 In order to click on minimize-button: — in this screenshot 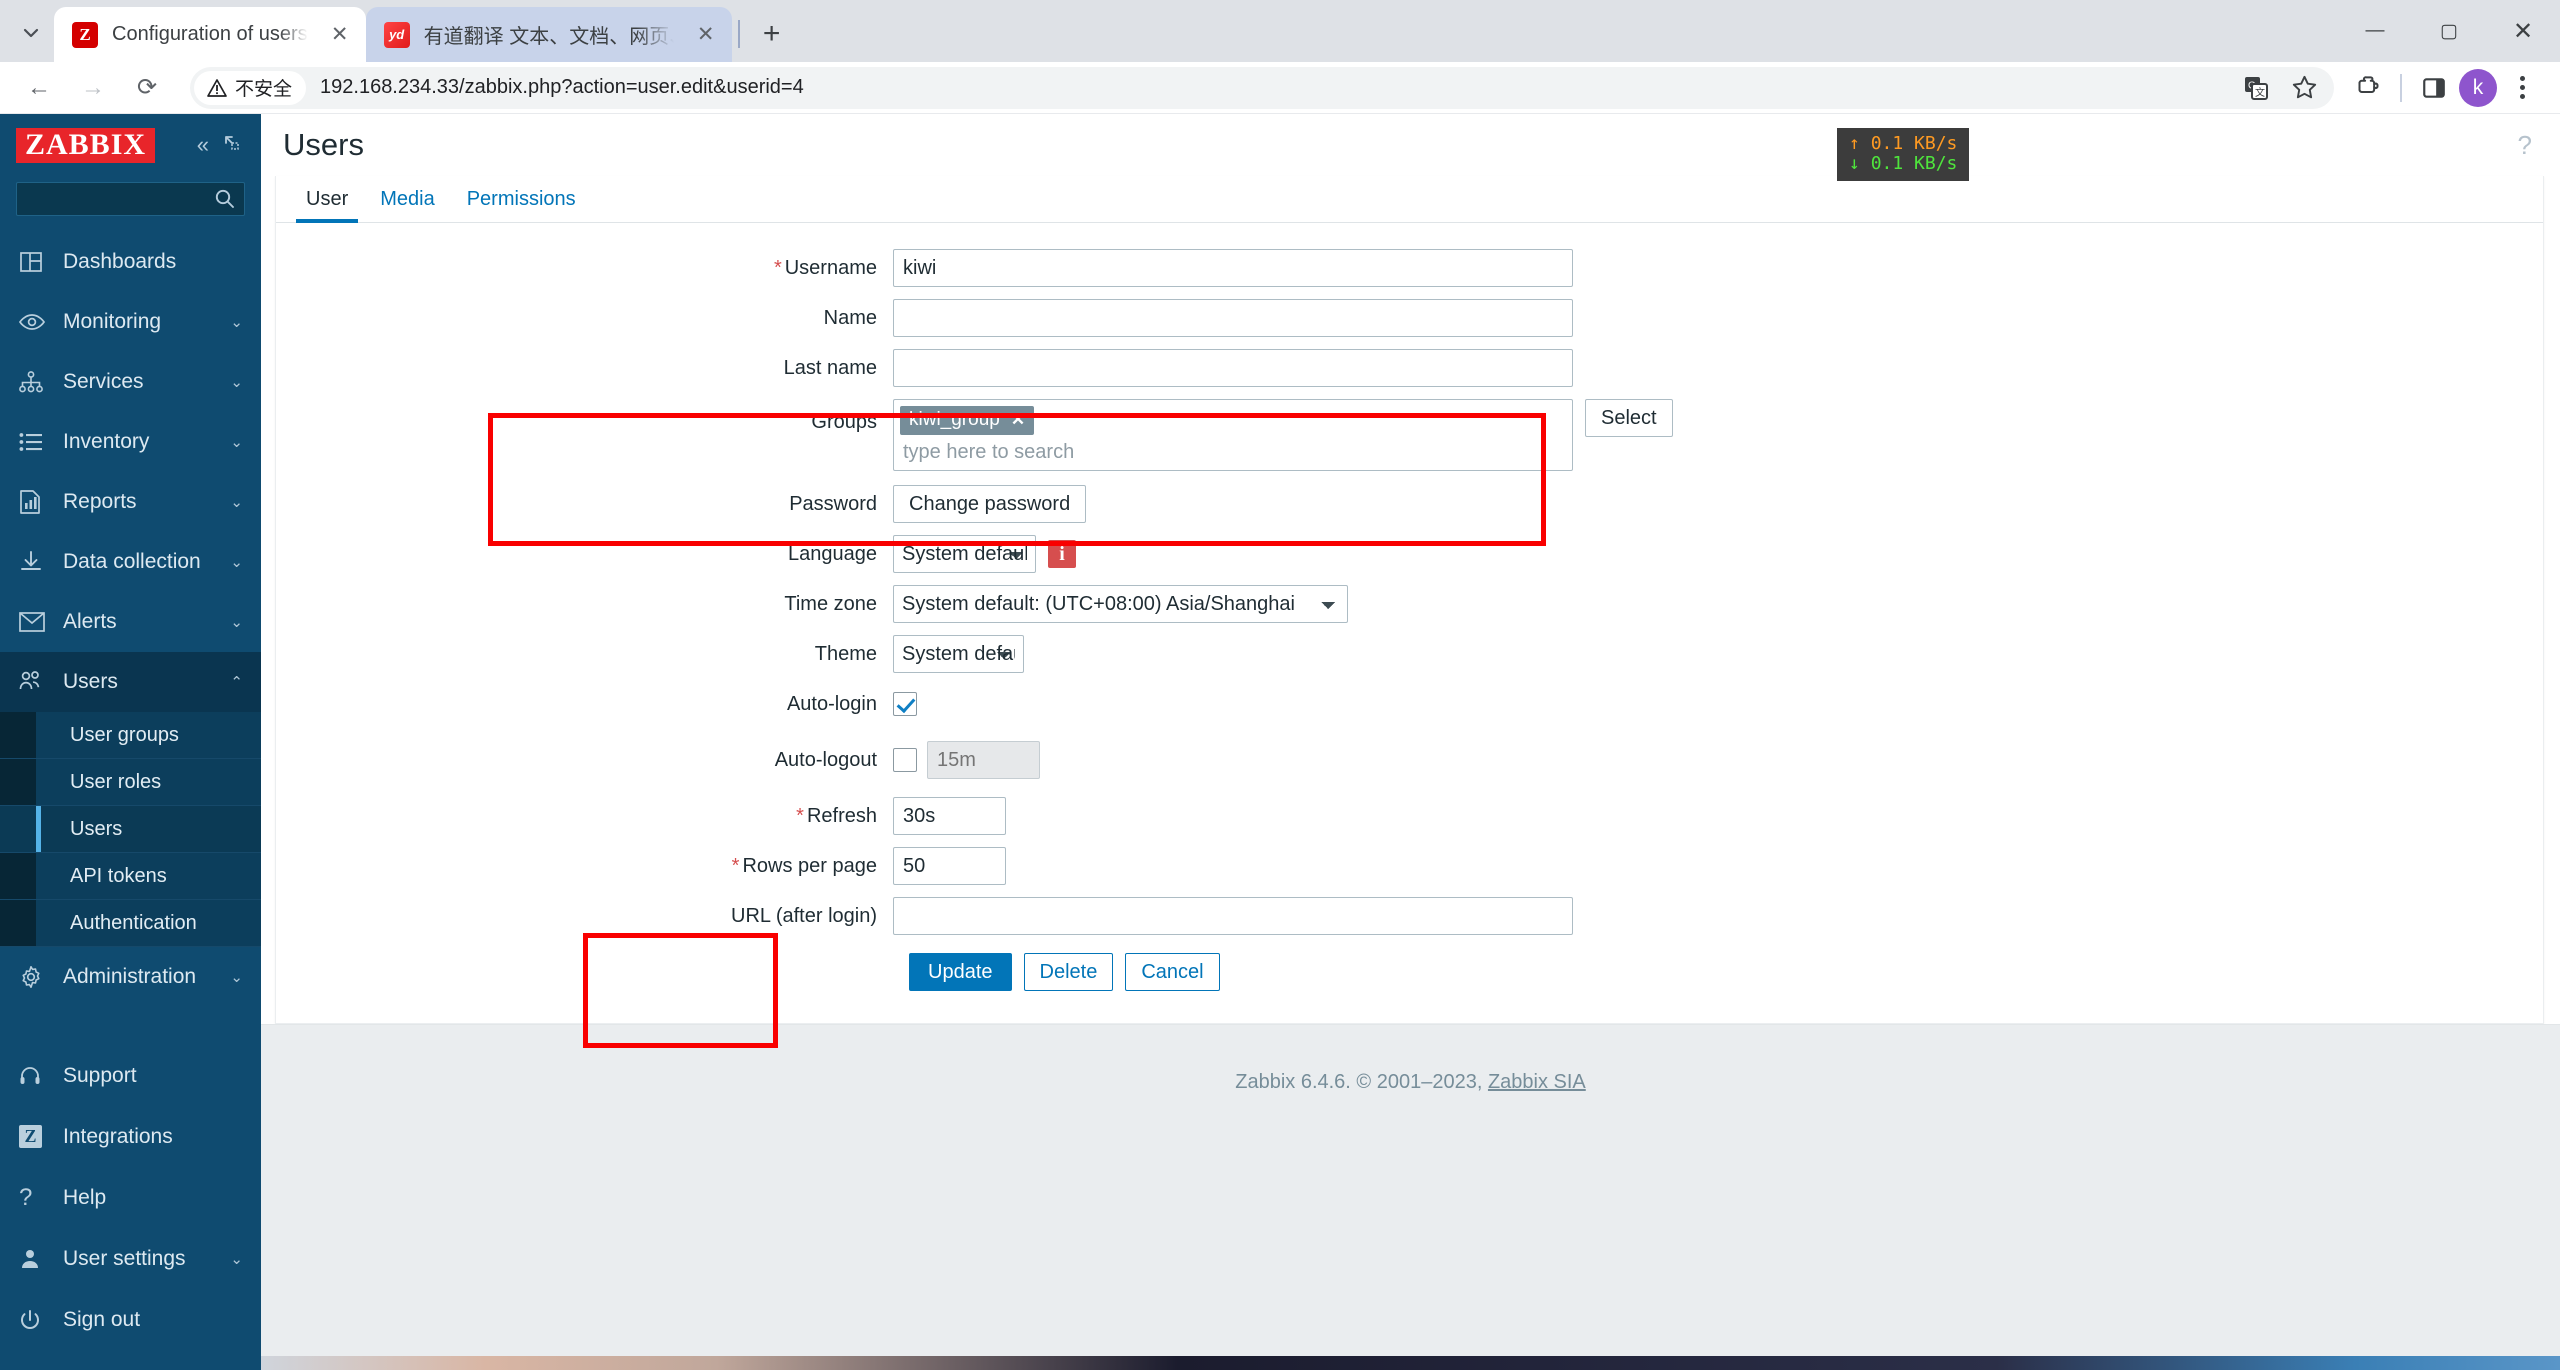, I will do `click(2375, 31)`.